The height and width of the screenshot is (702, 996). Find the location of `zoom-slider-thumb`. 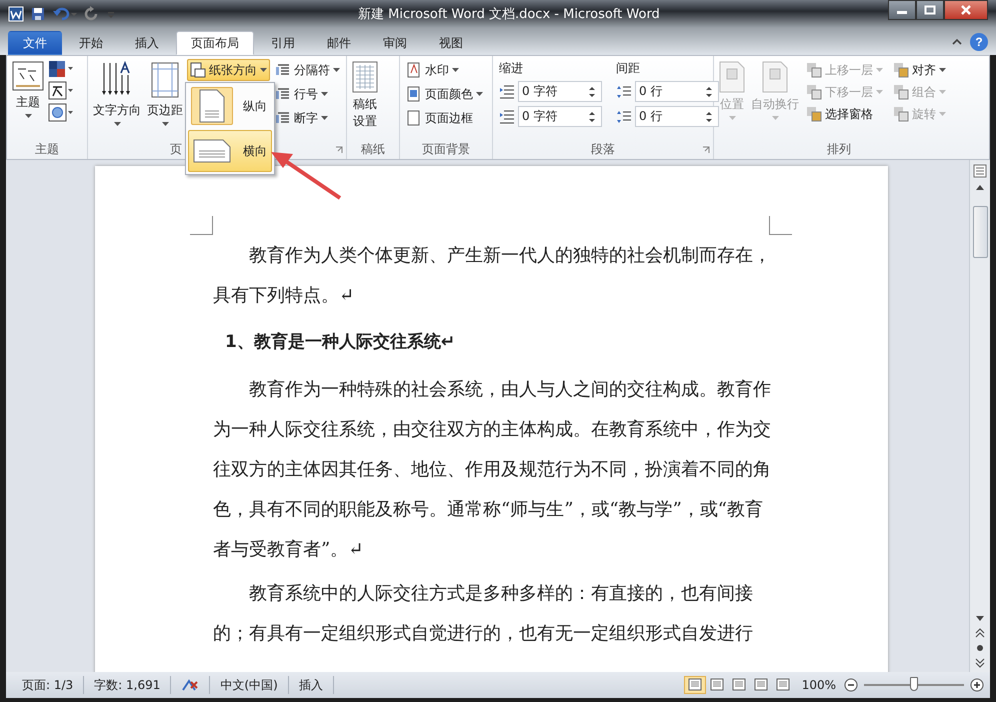

zoom-slider-thumb is located at coordinates (914, 684).